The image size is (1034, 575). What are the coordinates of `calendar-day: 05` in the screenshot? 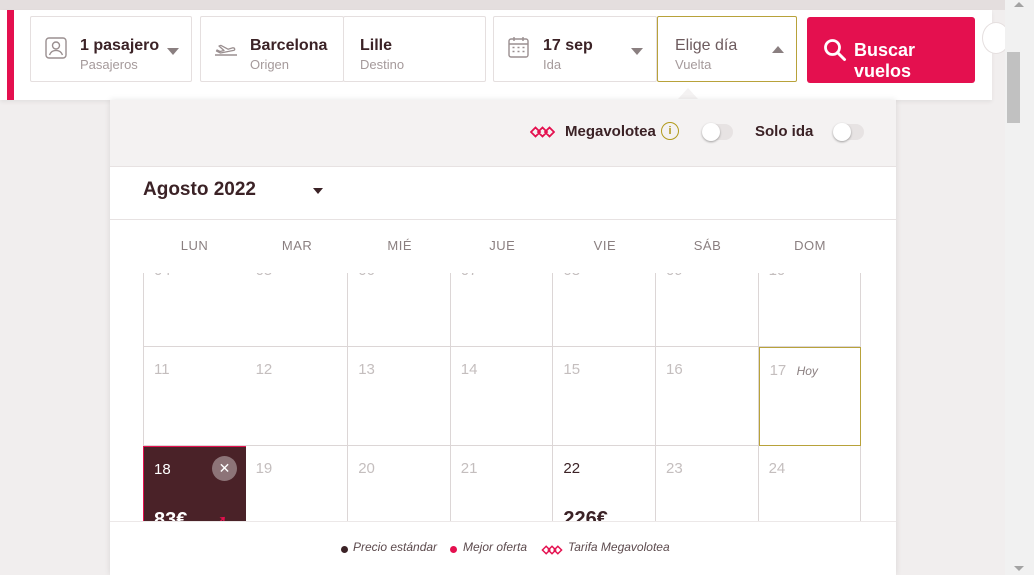 It's located at (297, 310).